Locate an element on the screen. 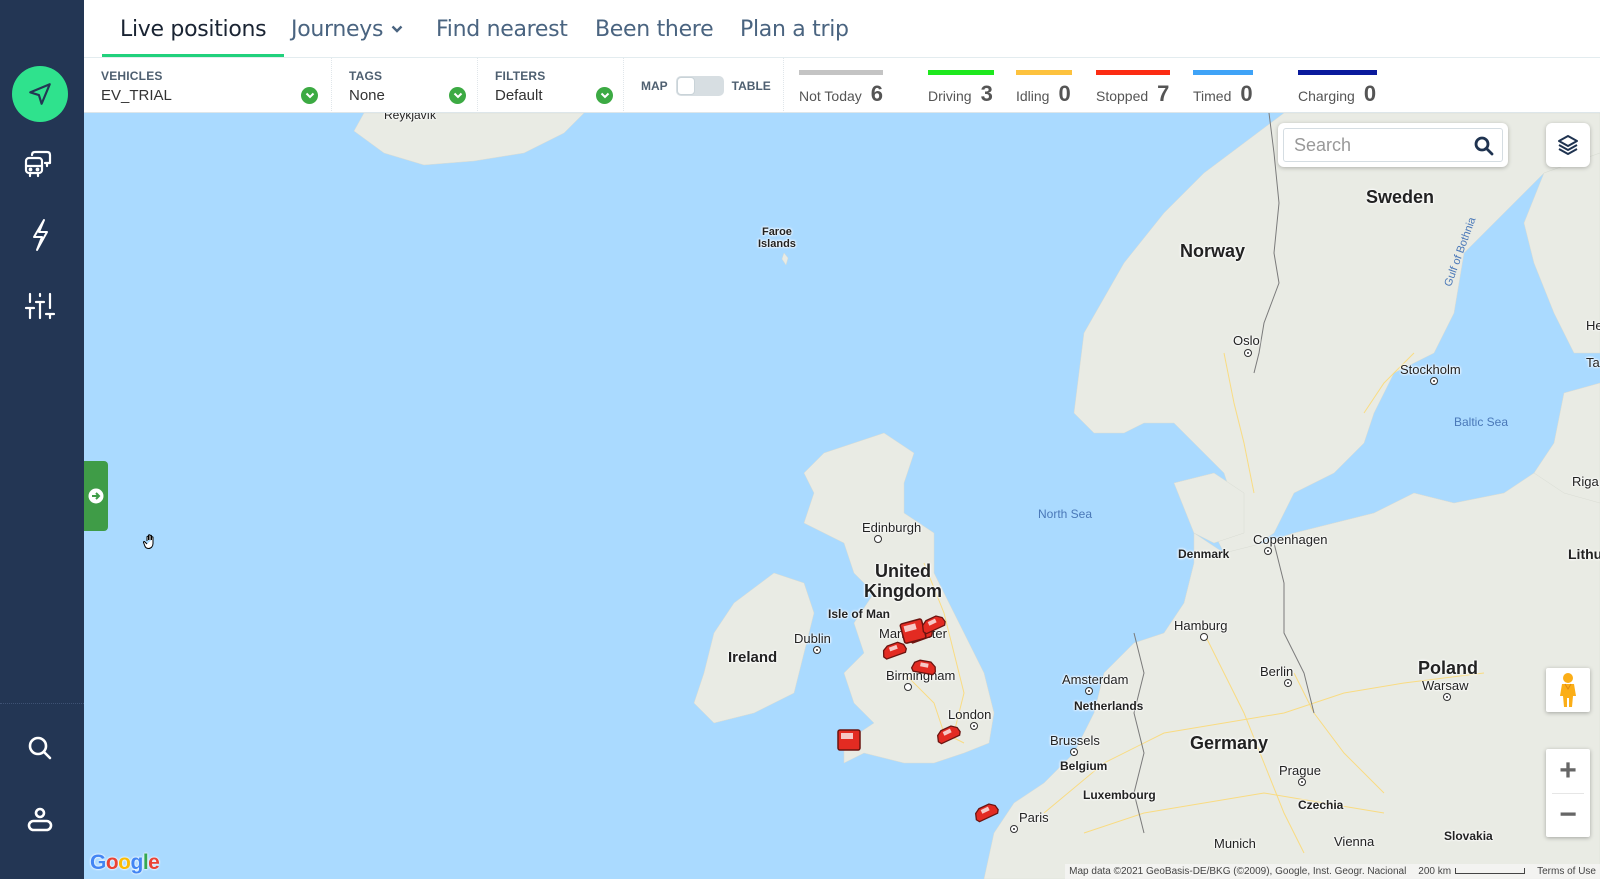  filters-filter: FILTERS Default is located at coordinates (551, 85).